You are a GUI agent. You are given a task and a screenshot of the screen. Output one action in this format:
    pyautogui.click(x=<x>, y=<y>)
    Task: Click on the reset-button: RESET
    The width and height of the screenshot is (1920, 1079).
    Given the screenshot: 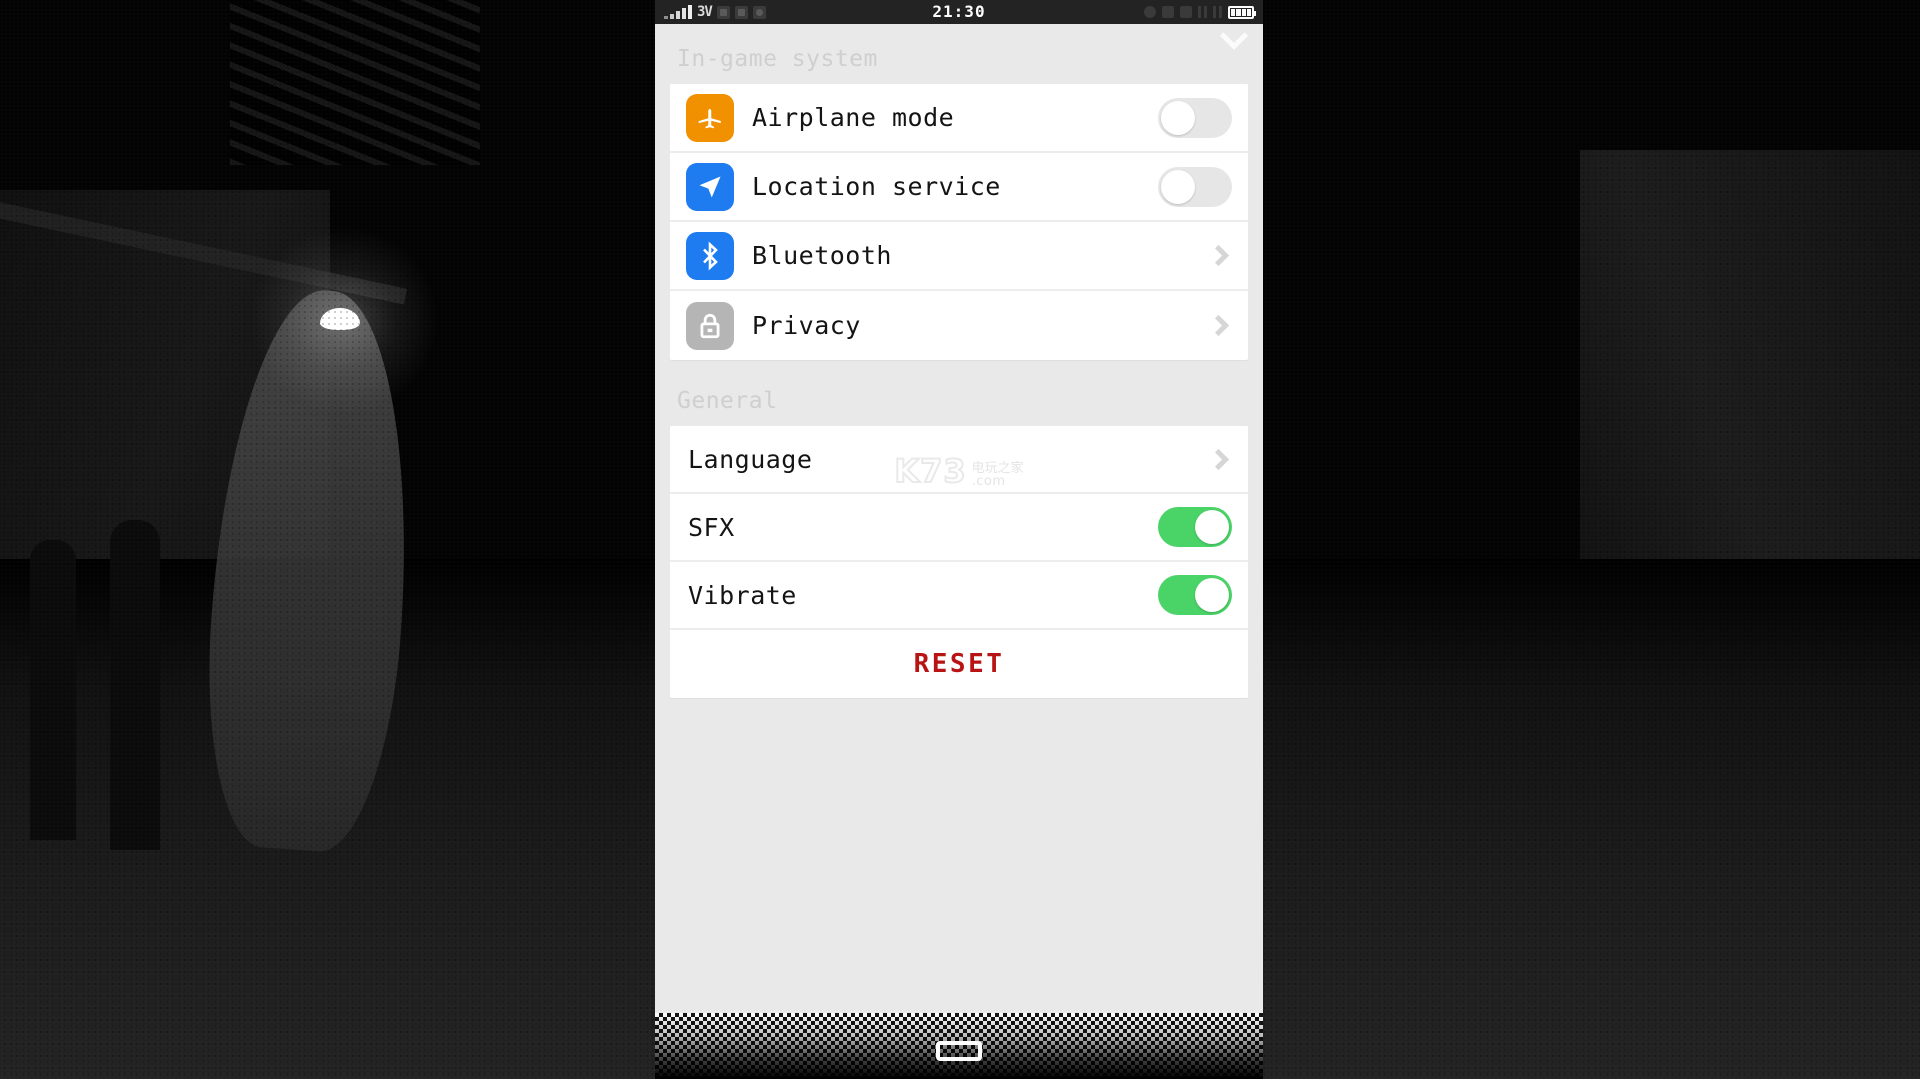 What is the action you would take?
    pyautogui.click(x=959, y=664)
    